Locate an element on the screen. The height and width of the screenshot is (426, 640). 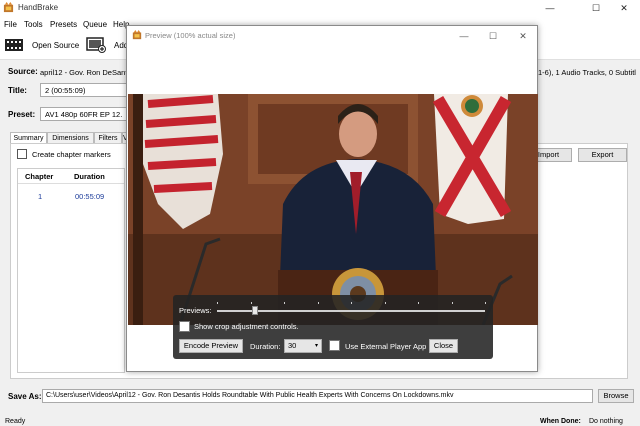
chapter-number: 1 is located at coordinates (40, 196).